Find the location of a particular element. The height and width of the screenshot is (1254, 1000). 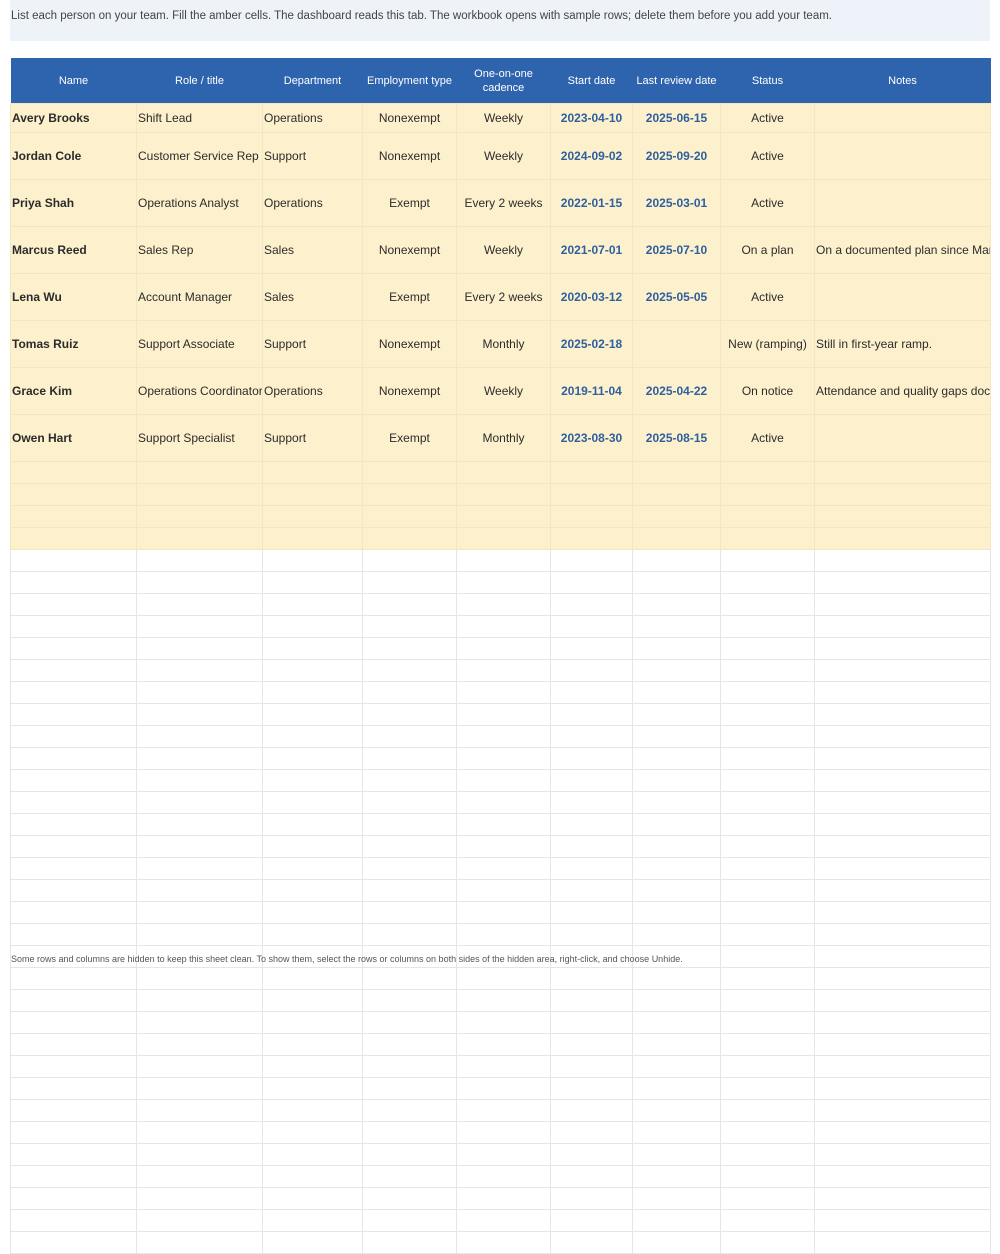

cell-department: Sales is located at coordinates (312, 250).